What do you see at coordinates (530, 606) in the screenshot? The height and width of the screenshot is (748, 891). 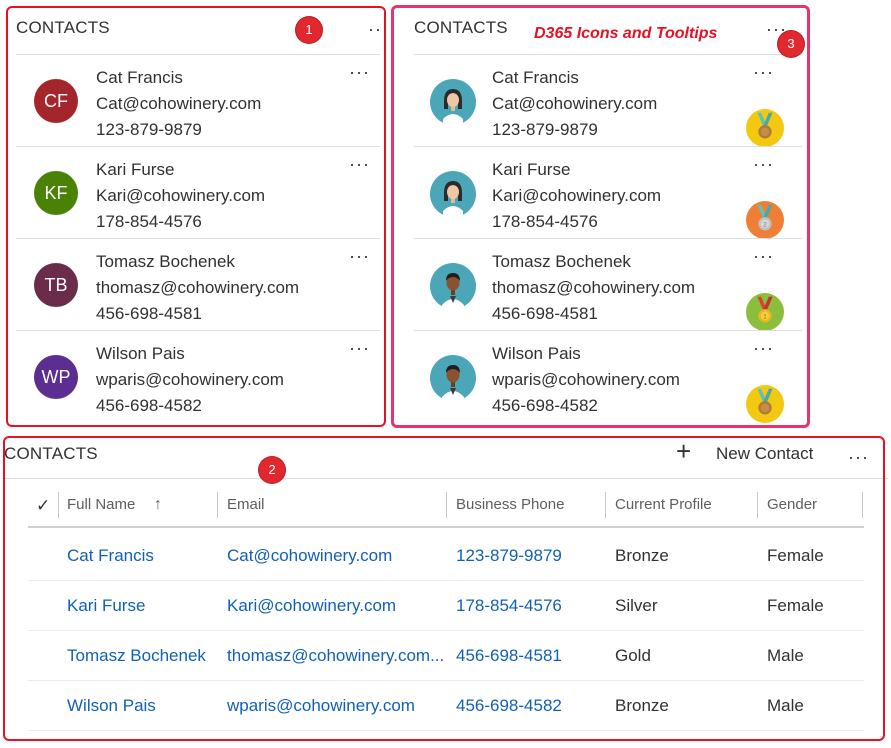 I see `cell-business-phone: 178-854-4576` at bounding box center [530, 606].